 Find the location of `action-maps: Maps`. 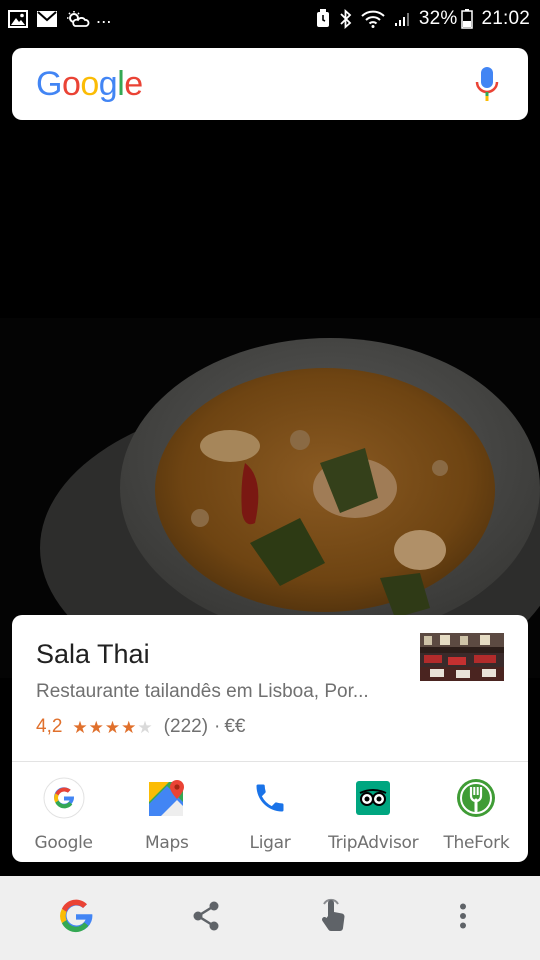

action-maps: Maps is located at coordinates (166, 812).